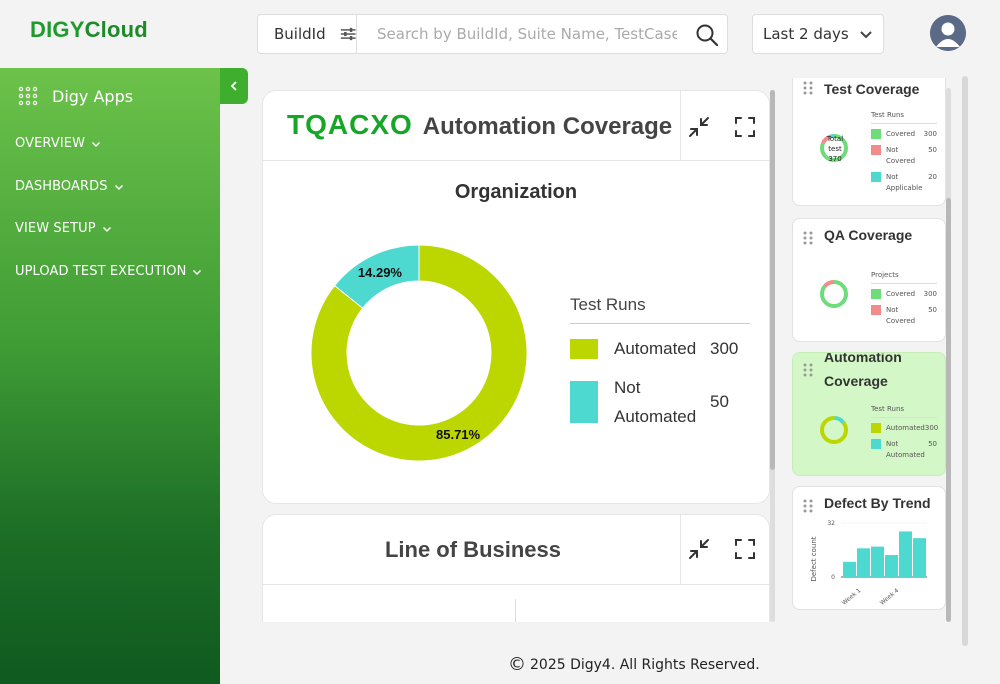 The height and width of the screenshot is (684, 1000). What do you see at coordinates (772, 280) in the screenshot?
I see `main-scrollbar-thumb` at bounding box center [772, 280].